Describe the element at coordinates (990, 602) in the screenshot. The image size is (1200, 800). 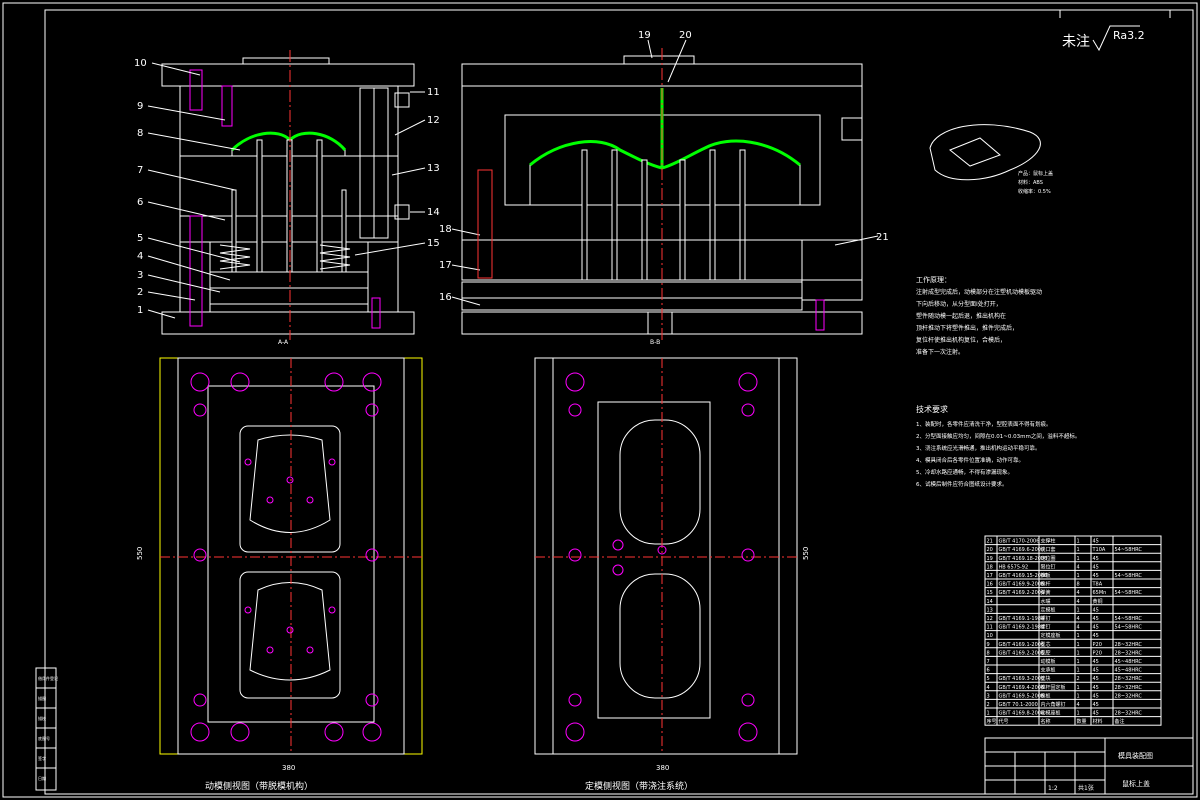
I see `bom-cell: 14` at that location.